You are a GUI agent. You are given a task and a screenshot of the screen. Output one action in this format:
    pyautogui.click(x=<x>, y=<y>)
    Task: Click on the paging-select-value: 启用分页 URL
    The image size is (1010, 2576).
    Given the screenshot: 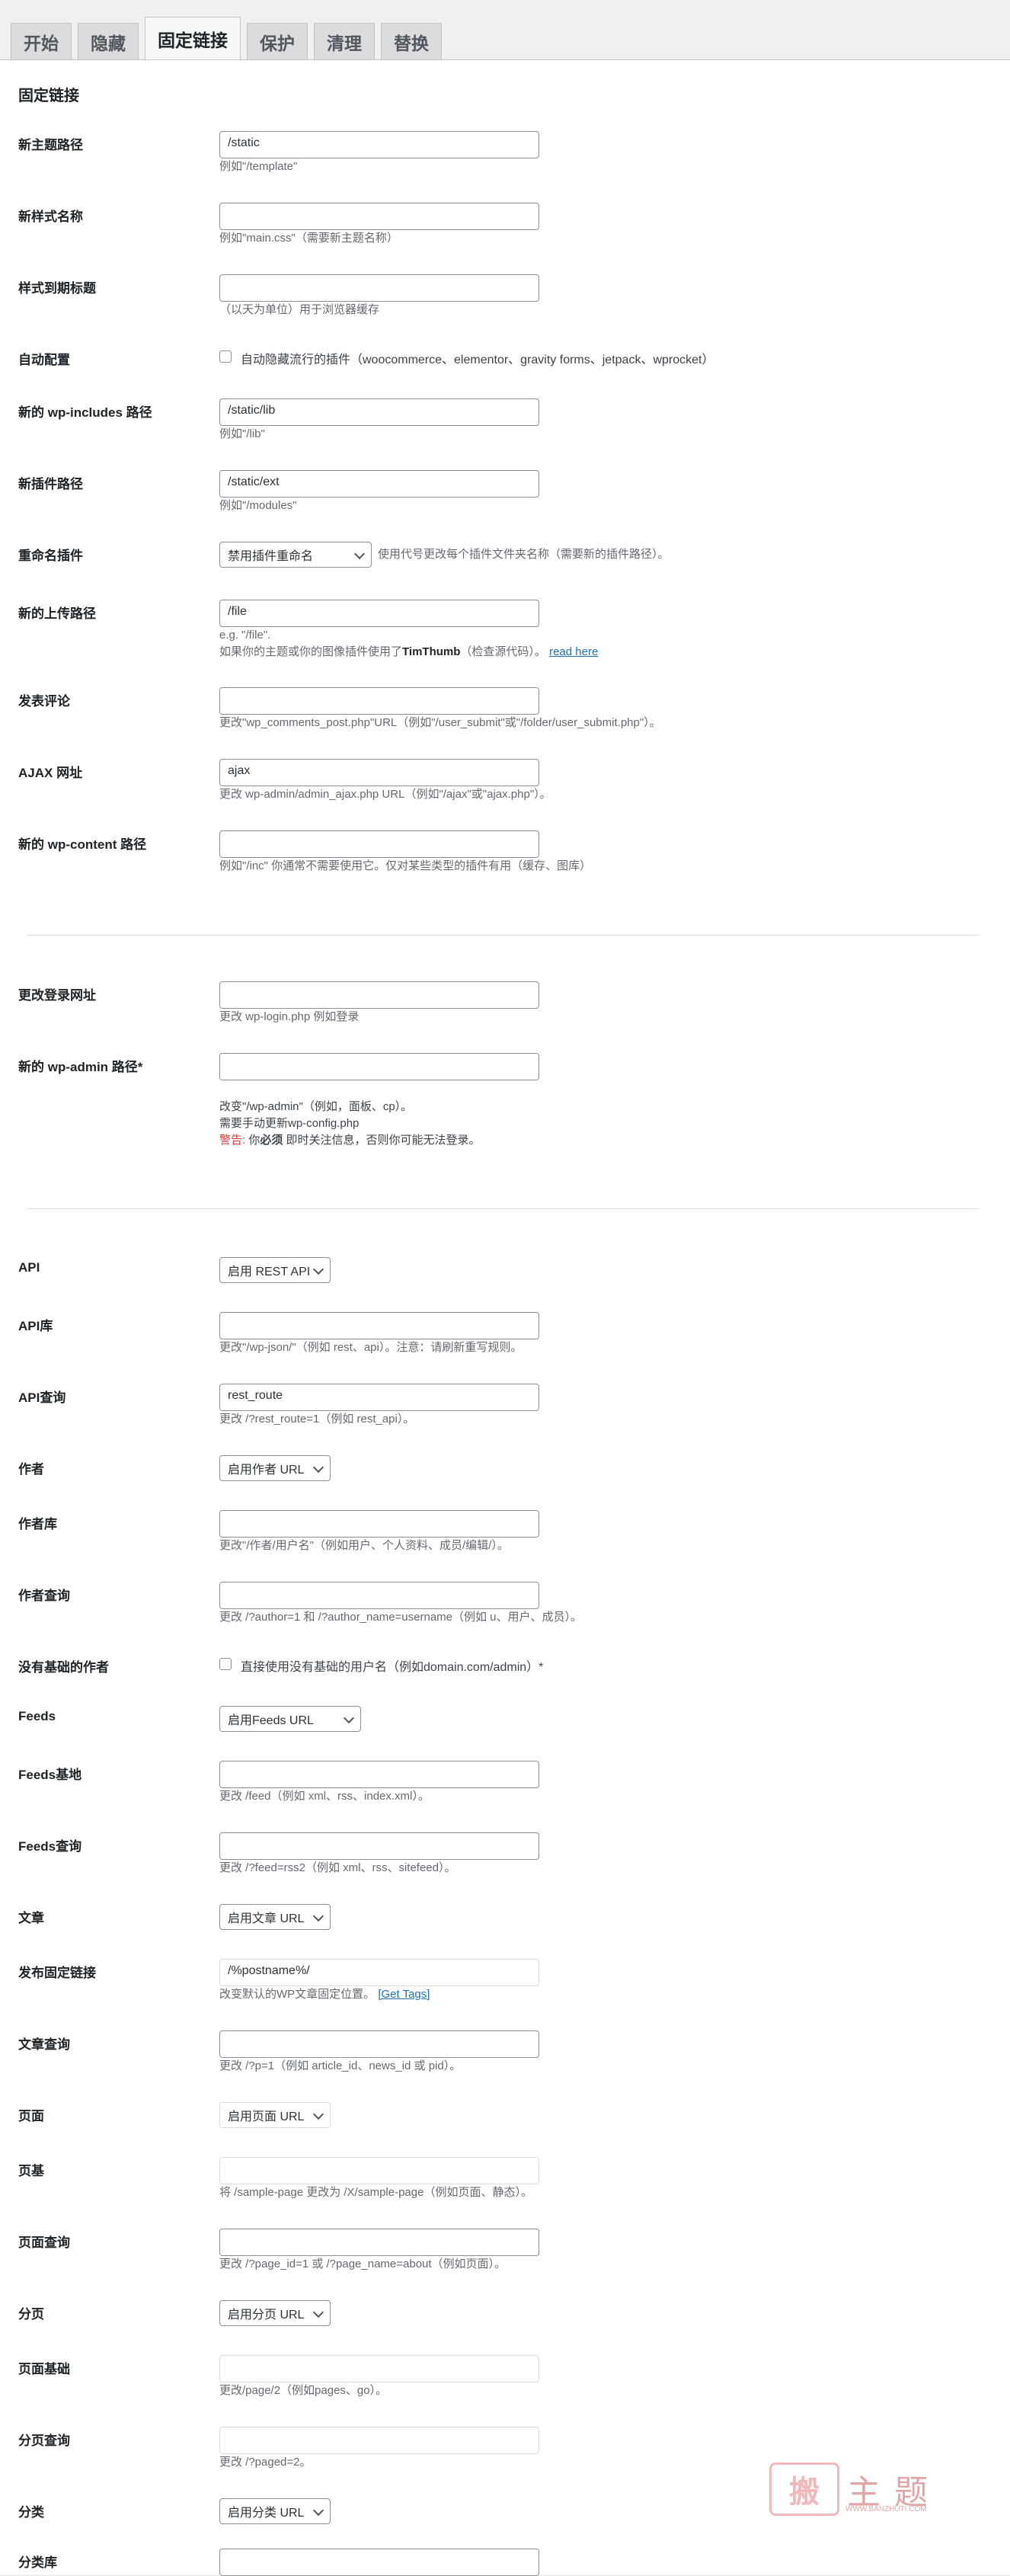 What is the action you would take?
    pyautogui.click(x=266, y=2315)
    